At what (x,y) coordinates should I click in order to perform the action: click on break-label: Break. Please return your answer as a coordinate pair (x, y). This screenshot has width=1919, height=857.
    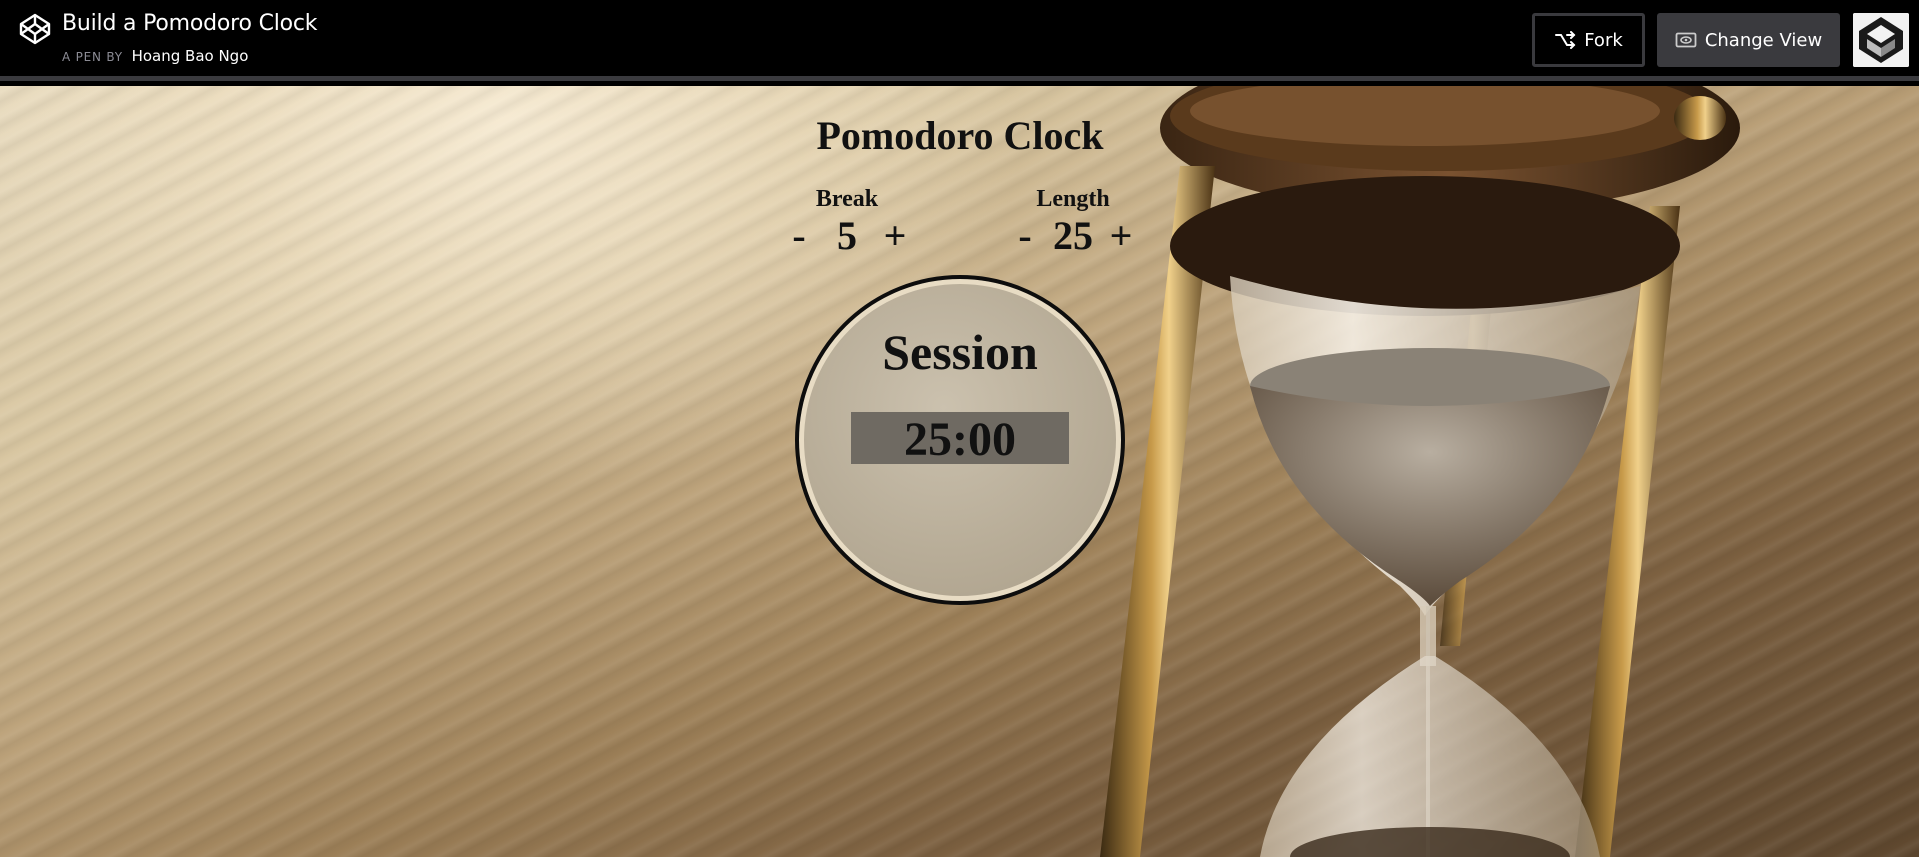
    Looking at the image, I should click on (847, 199).